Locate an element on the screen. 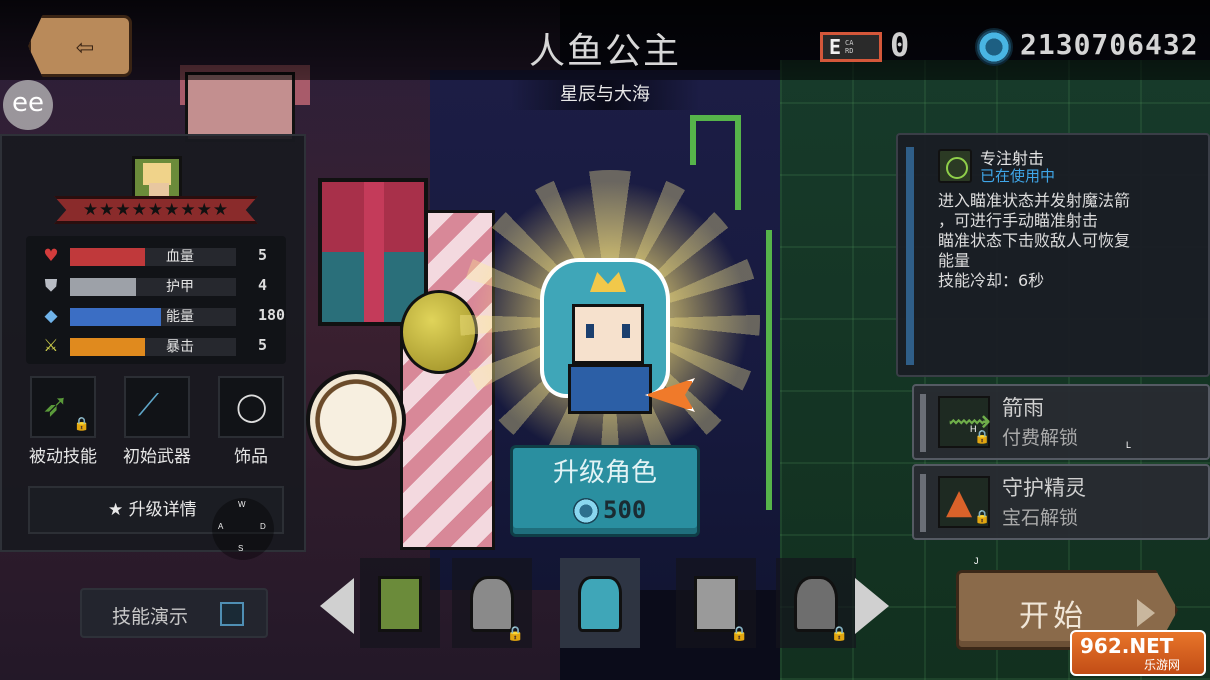 Image resolution: width=1210 pixels, height=680 pixels. stat-label: 暴击 is located at coordinates (180, 347).